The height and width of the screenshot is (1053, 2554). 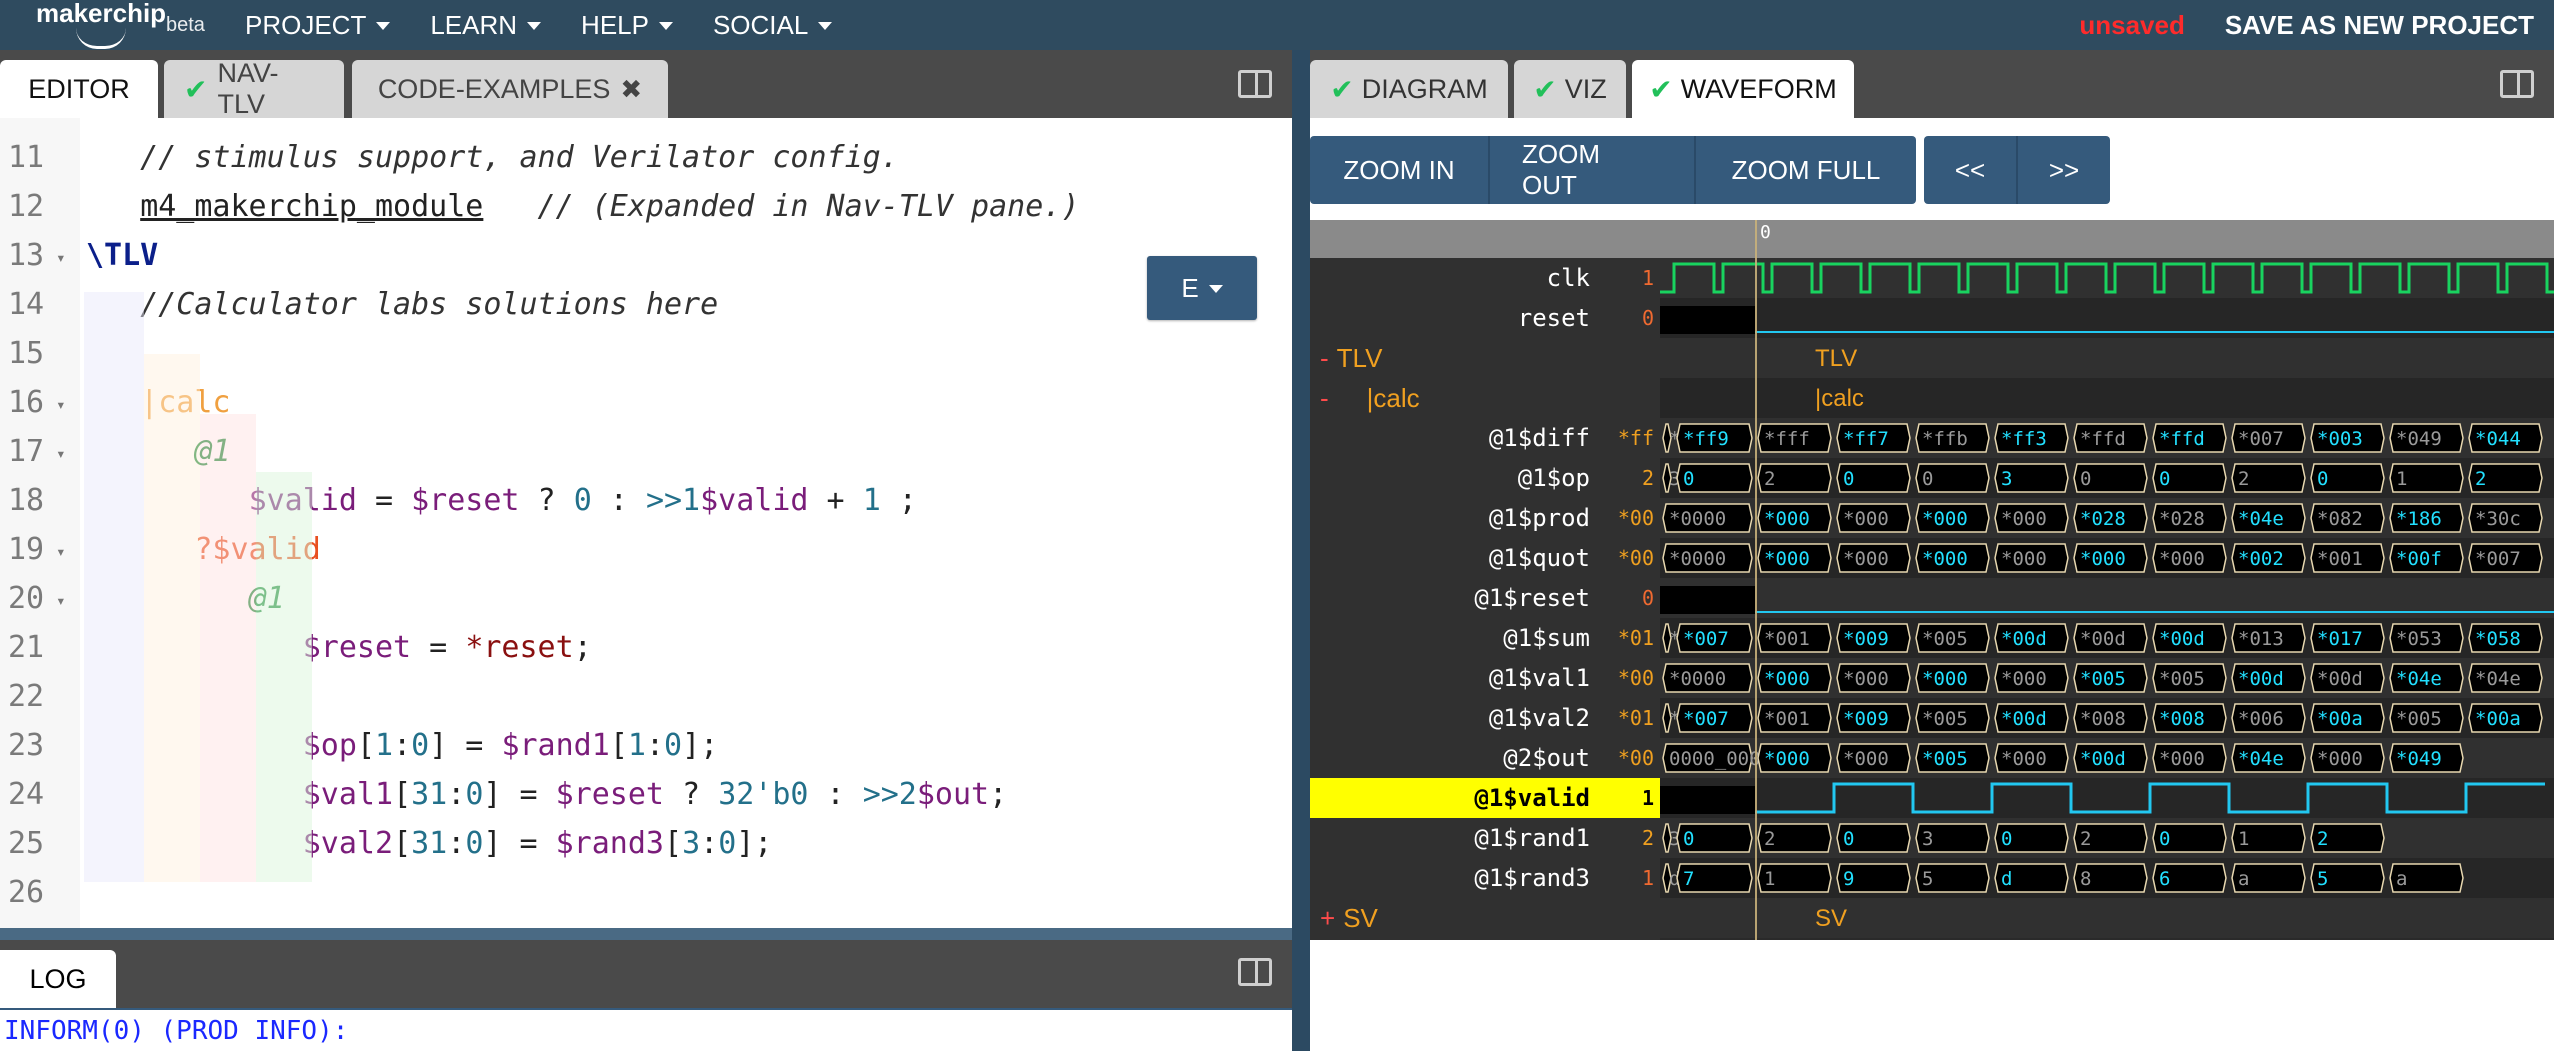 What do you see at coordinates (1485, 678) in the screenshot?
I see `signal-row: @1$val1 *00` at bounding box center [1485, 678].